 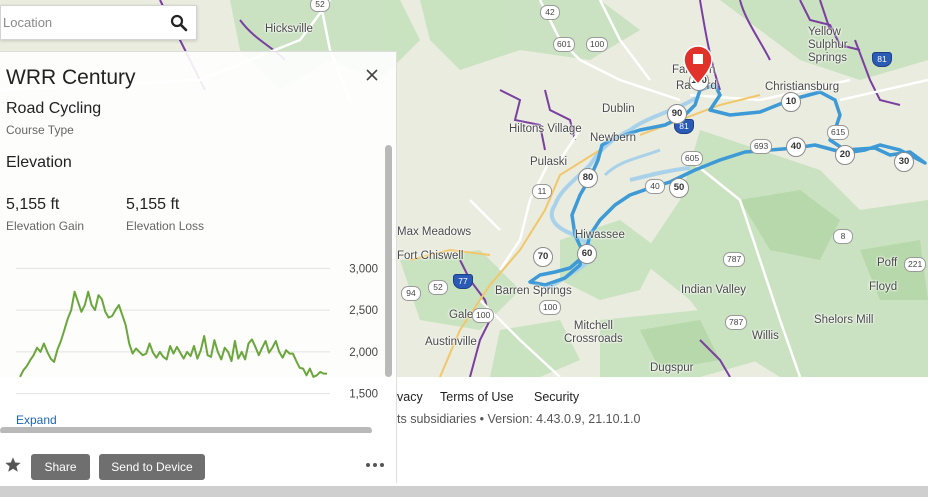 I want to click on course-action-bar: Share Send to Device, so click(x=198, y=458).